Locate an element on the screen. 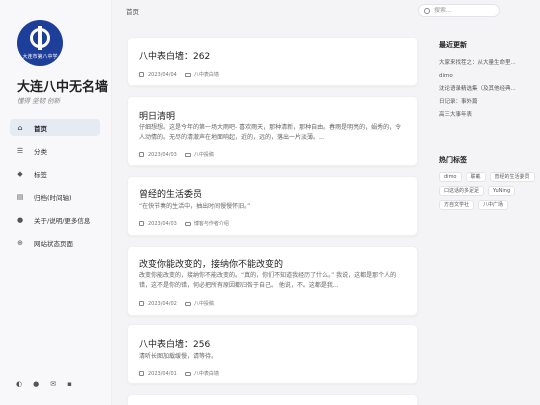 The image size is (540, 405). post-meta: 2023/04/03 八中投稿 is located at coordinates (176, 154).